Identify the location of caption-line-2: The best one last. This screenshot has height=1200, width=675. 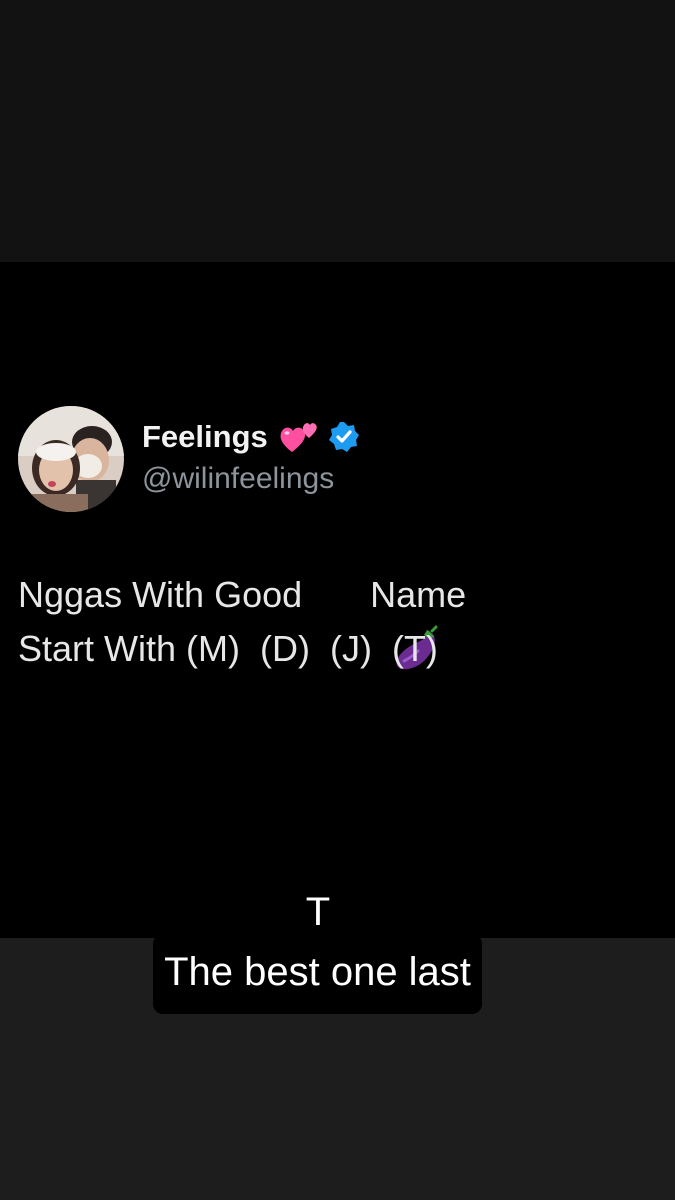
(317, 974).